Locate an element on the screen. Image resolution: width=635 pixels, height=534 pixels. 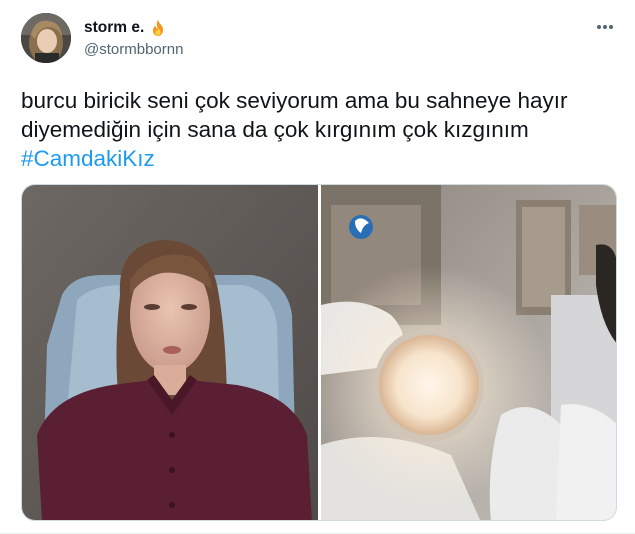
avatar is located at coordinates (46, 38).